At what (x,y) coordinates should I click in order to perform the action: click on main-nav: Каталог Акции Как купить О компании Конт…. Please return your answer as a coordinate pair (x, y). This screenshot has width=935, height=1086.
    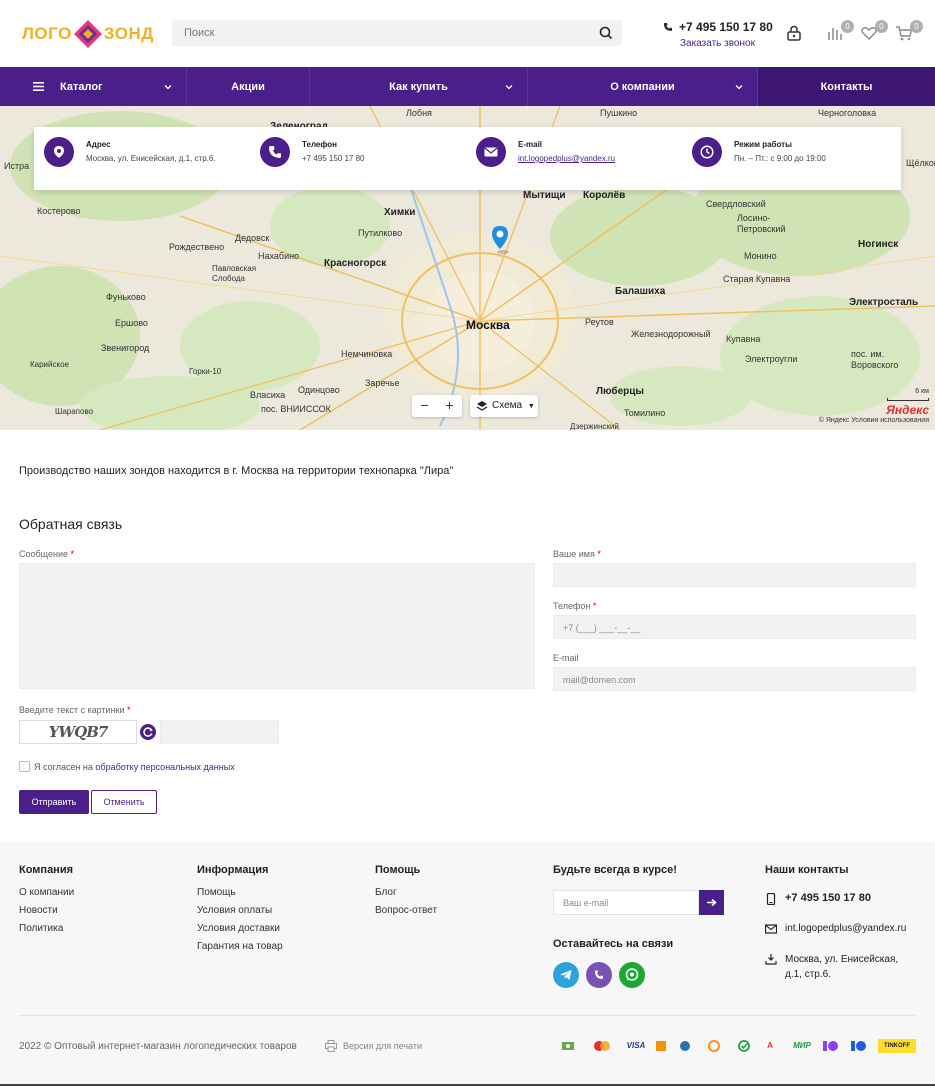
    Looking at the image, I should click on (467, 86).